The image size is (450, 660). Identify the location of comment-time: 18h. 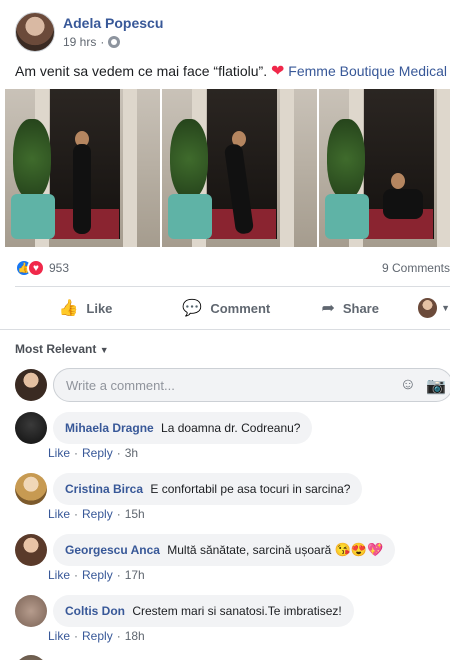
(135, 636).